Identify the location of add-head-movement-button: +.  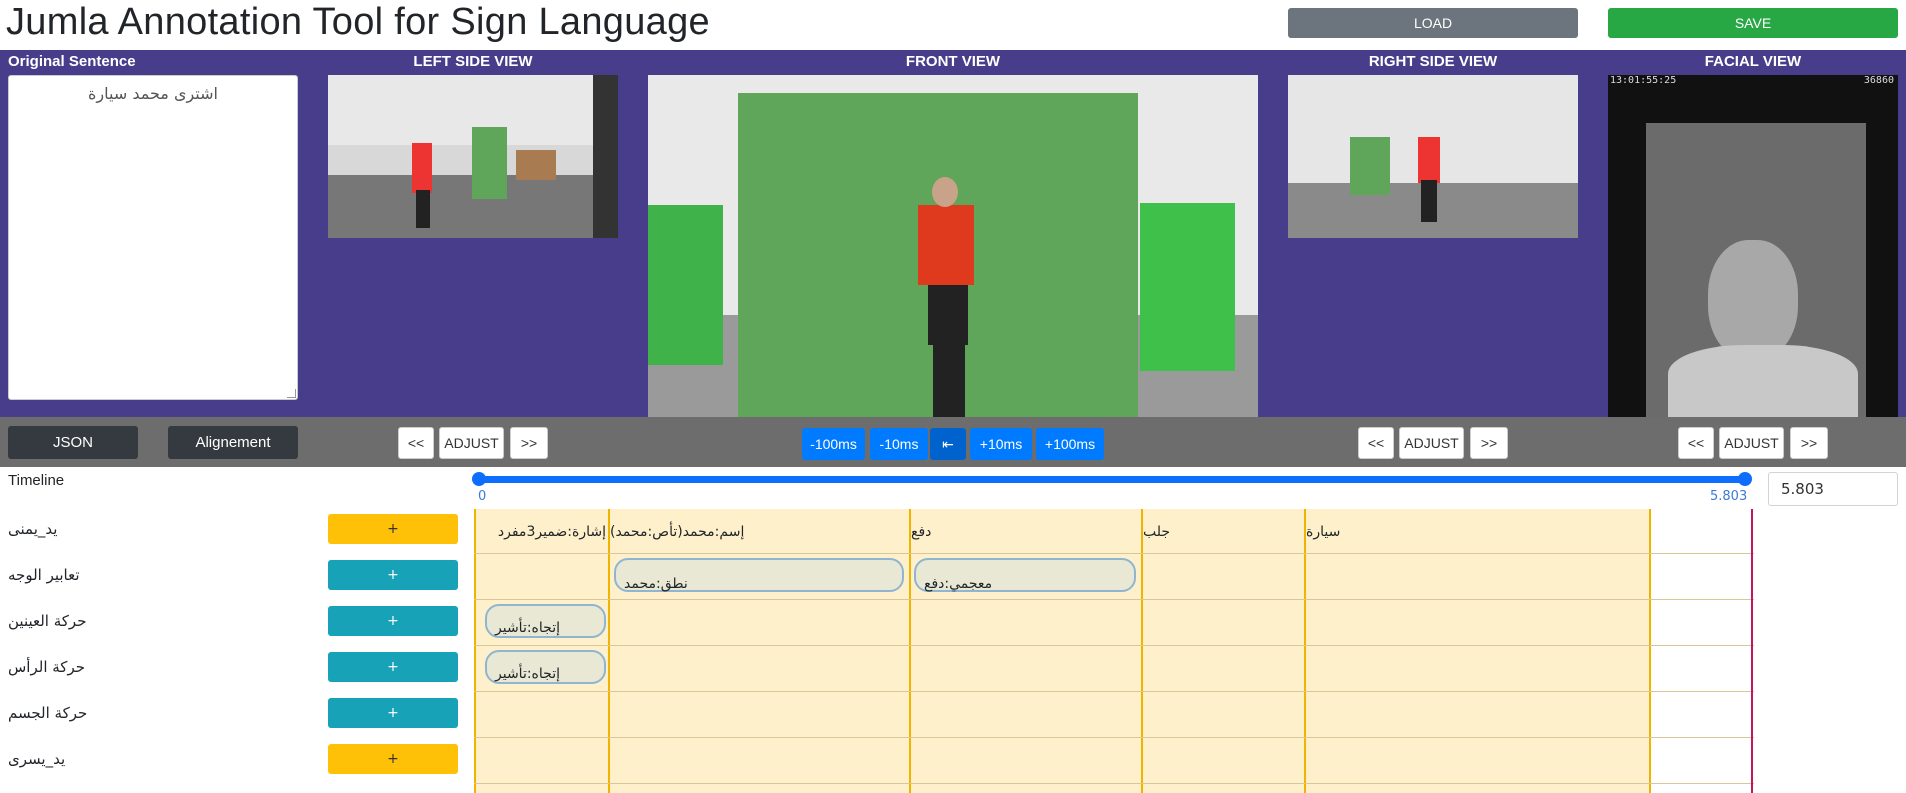
(393, 667).